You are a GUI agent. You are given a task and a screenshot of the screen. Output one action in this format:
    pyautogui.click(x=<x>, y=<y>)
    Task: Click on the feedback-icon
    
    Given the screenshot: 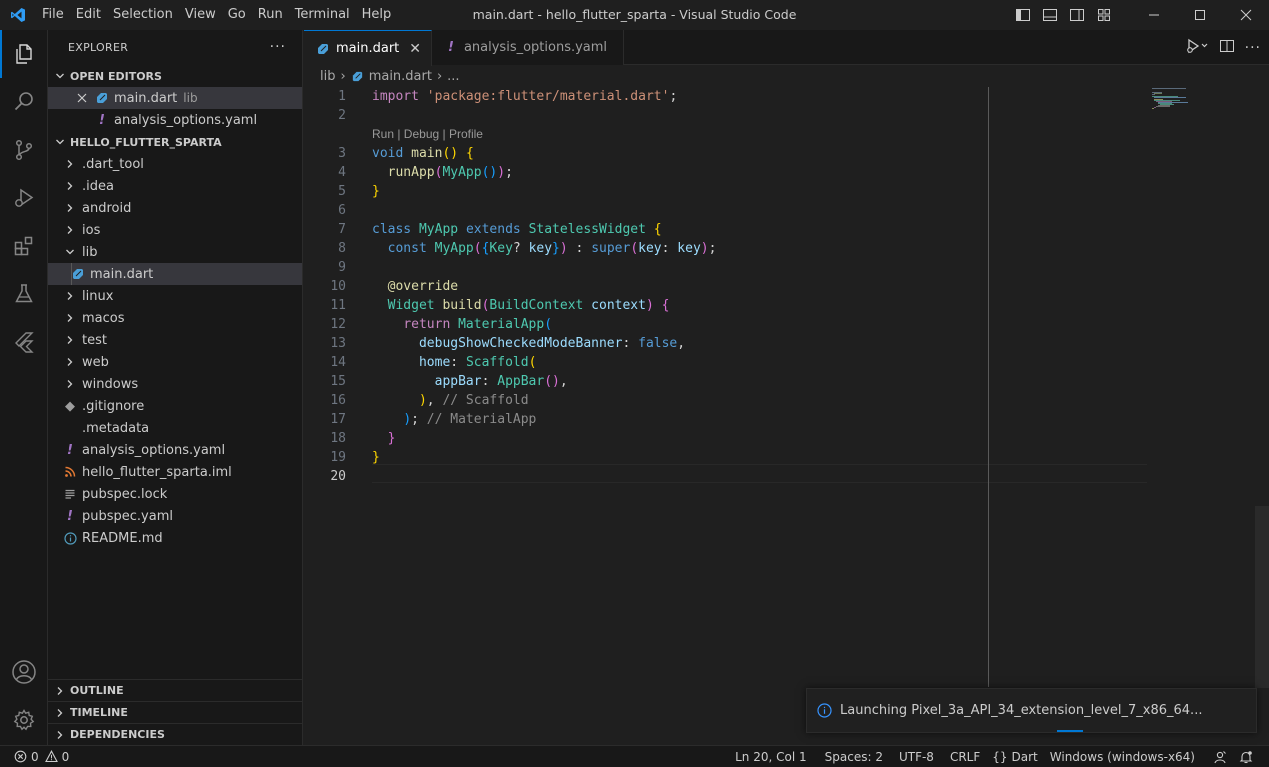 What is the action you would take?
    pyautogui.click(x=1220, y=757)
    